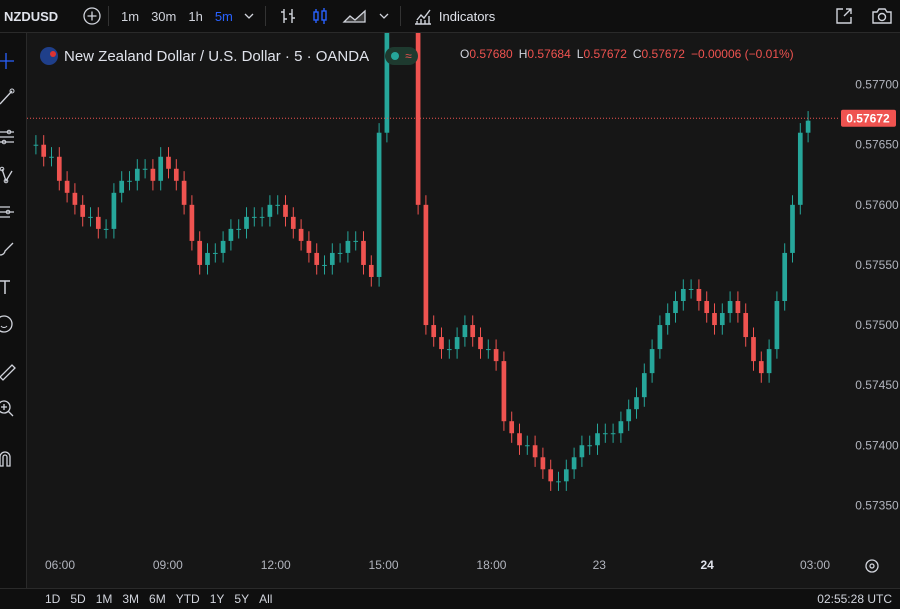  What do you see at coordinates (437, 565) in the screenshot?
I see `time-axis: 06:00 09:00 12:00 15:00 18:00 23 24 03:00` at bounding box center [437, 565].